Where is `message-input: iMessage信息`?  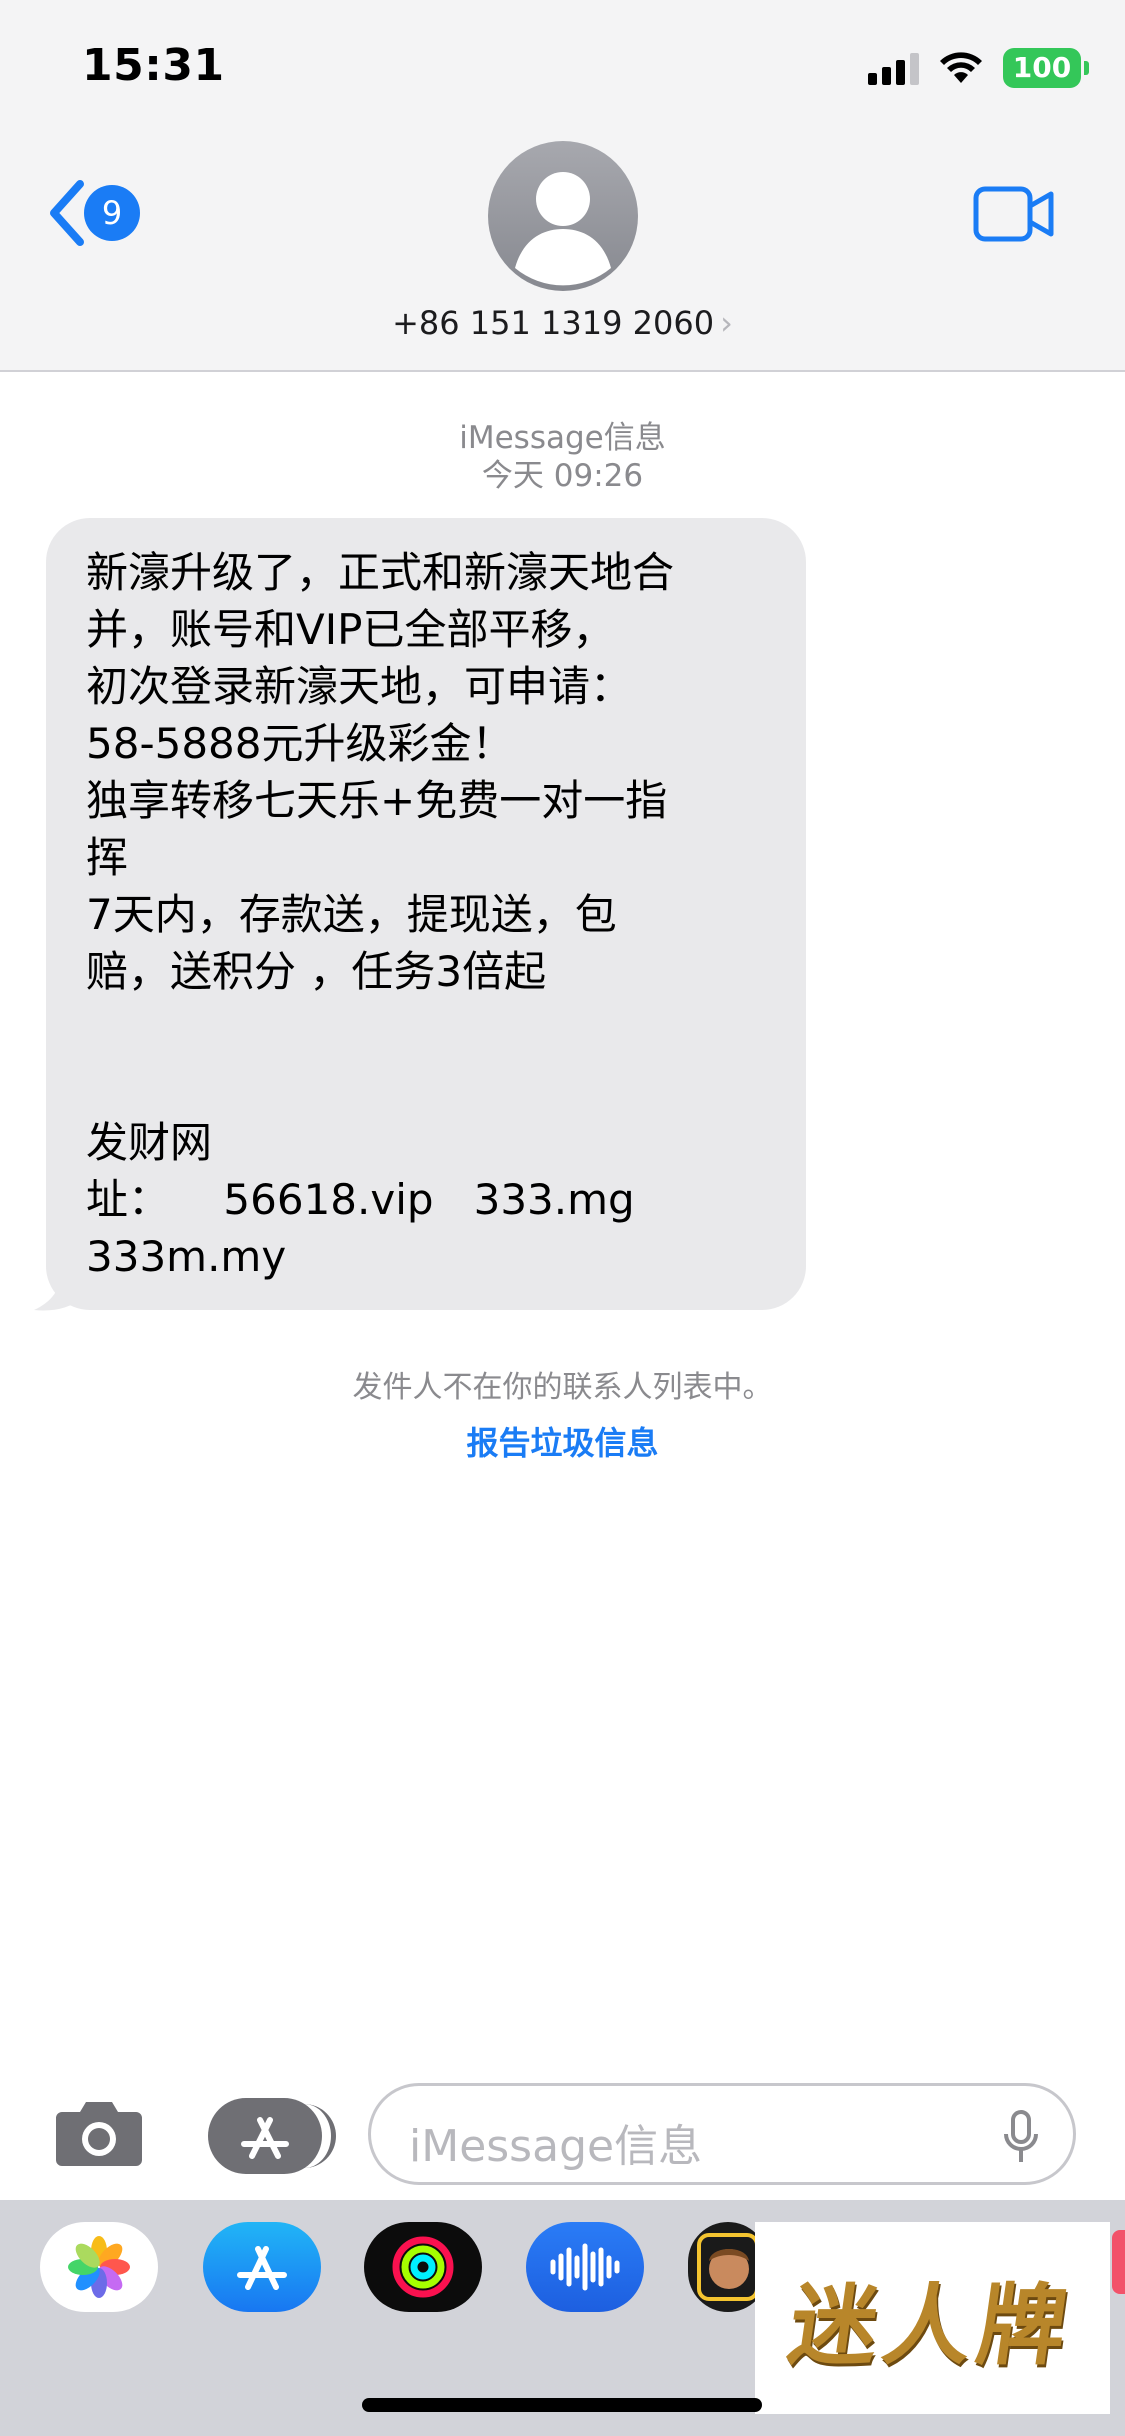 message-input: iMessage信息 is located at coordinates (722, 2134).